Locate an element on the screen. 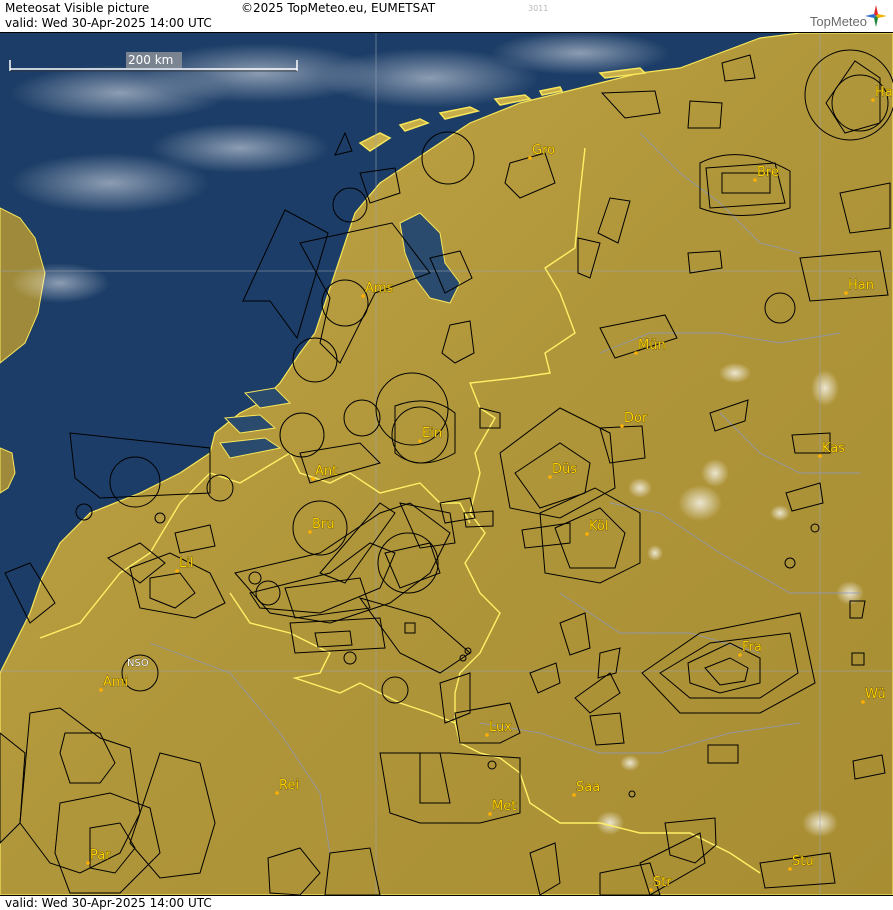 Image resolution: width=893 pixels, height=910 pixels. city-label: Bre is located at coordinates (768, 172).